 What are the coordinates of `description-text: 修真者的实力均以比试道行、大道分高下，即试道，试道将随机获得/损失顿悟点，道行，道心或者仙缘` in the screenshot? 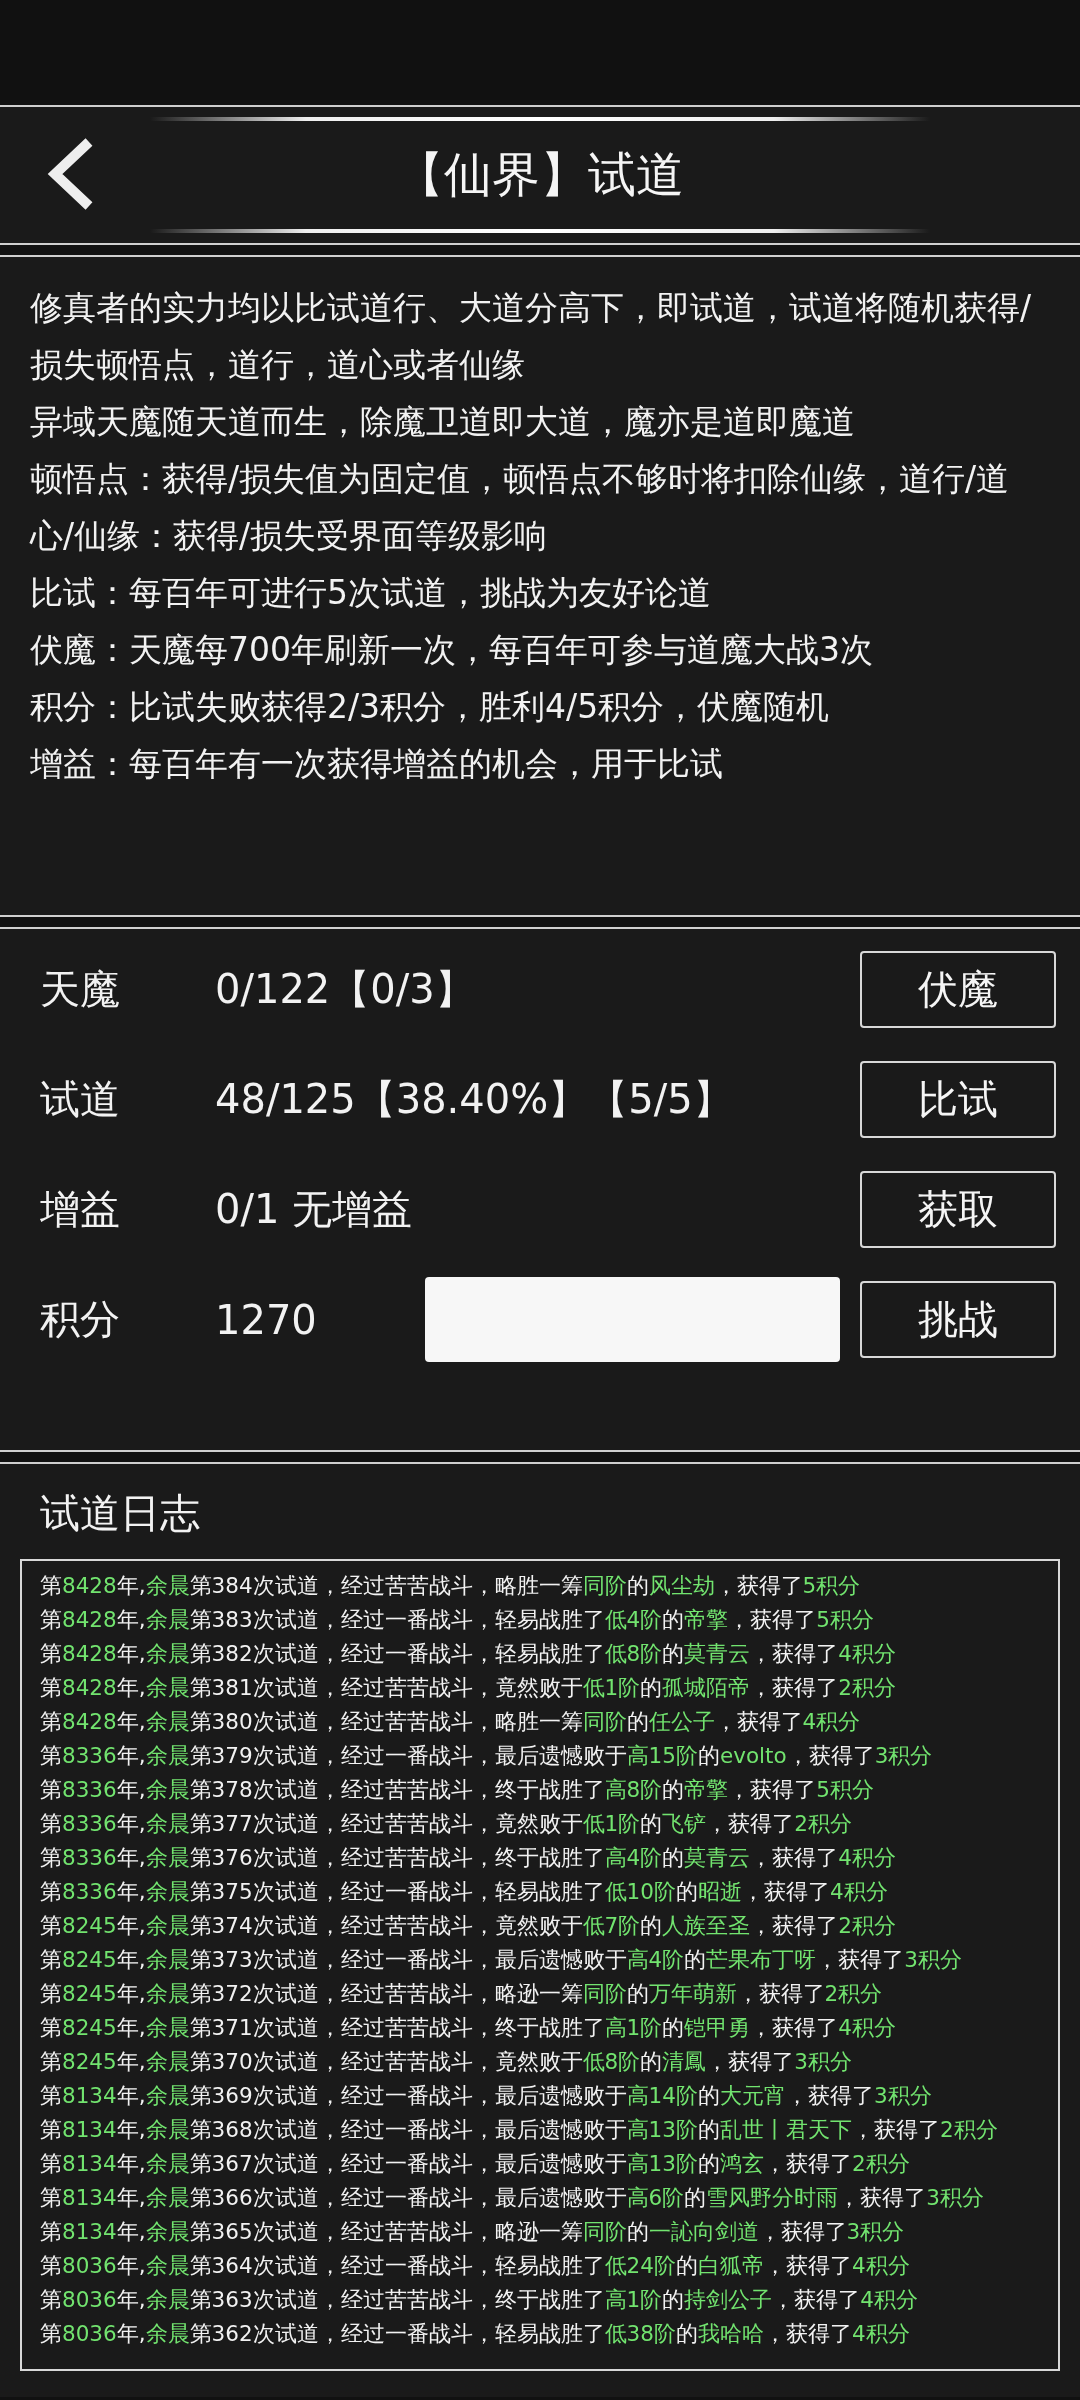 It's located at (531, 336).